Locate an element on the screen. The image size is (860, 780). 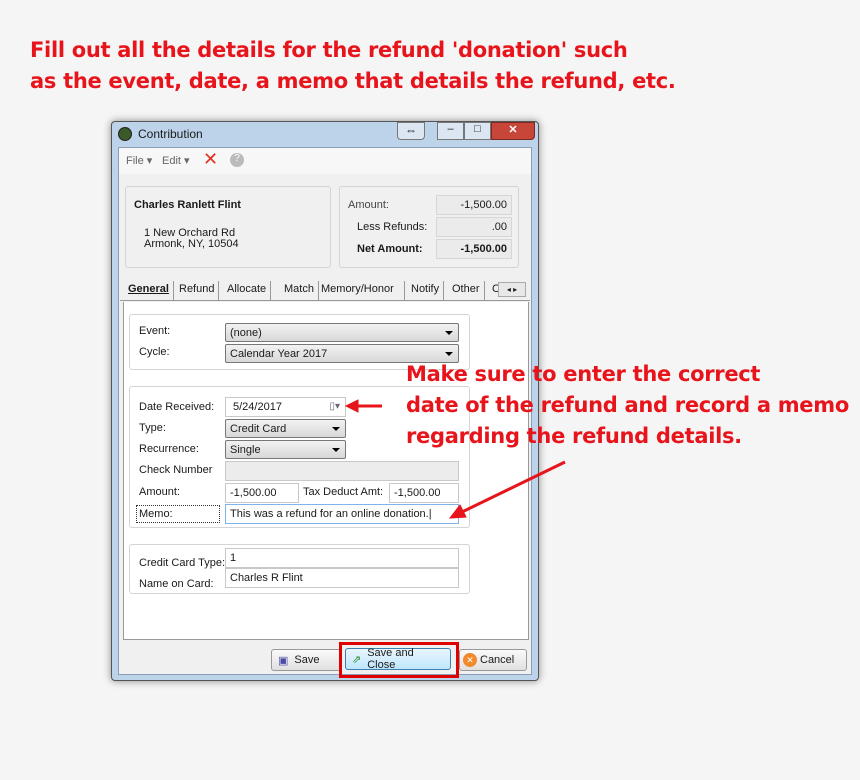
date-arrowhead-icon is located at coordinates (351, 406).